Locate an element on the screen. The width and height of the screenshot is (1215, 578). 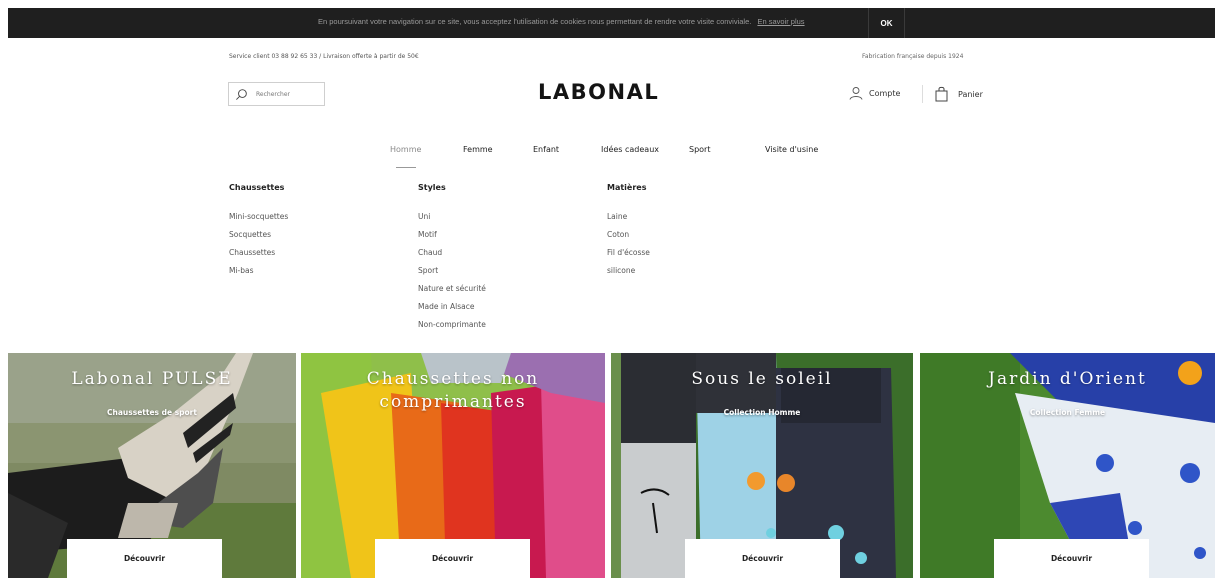
tile-title: Labonal PULSE is located at coordinates (152, 379).